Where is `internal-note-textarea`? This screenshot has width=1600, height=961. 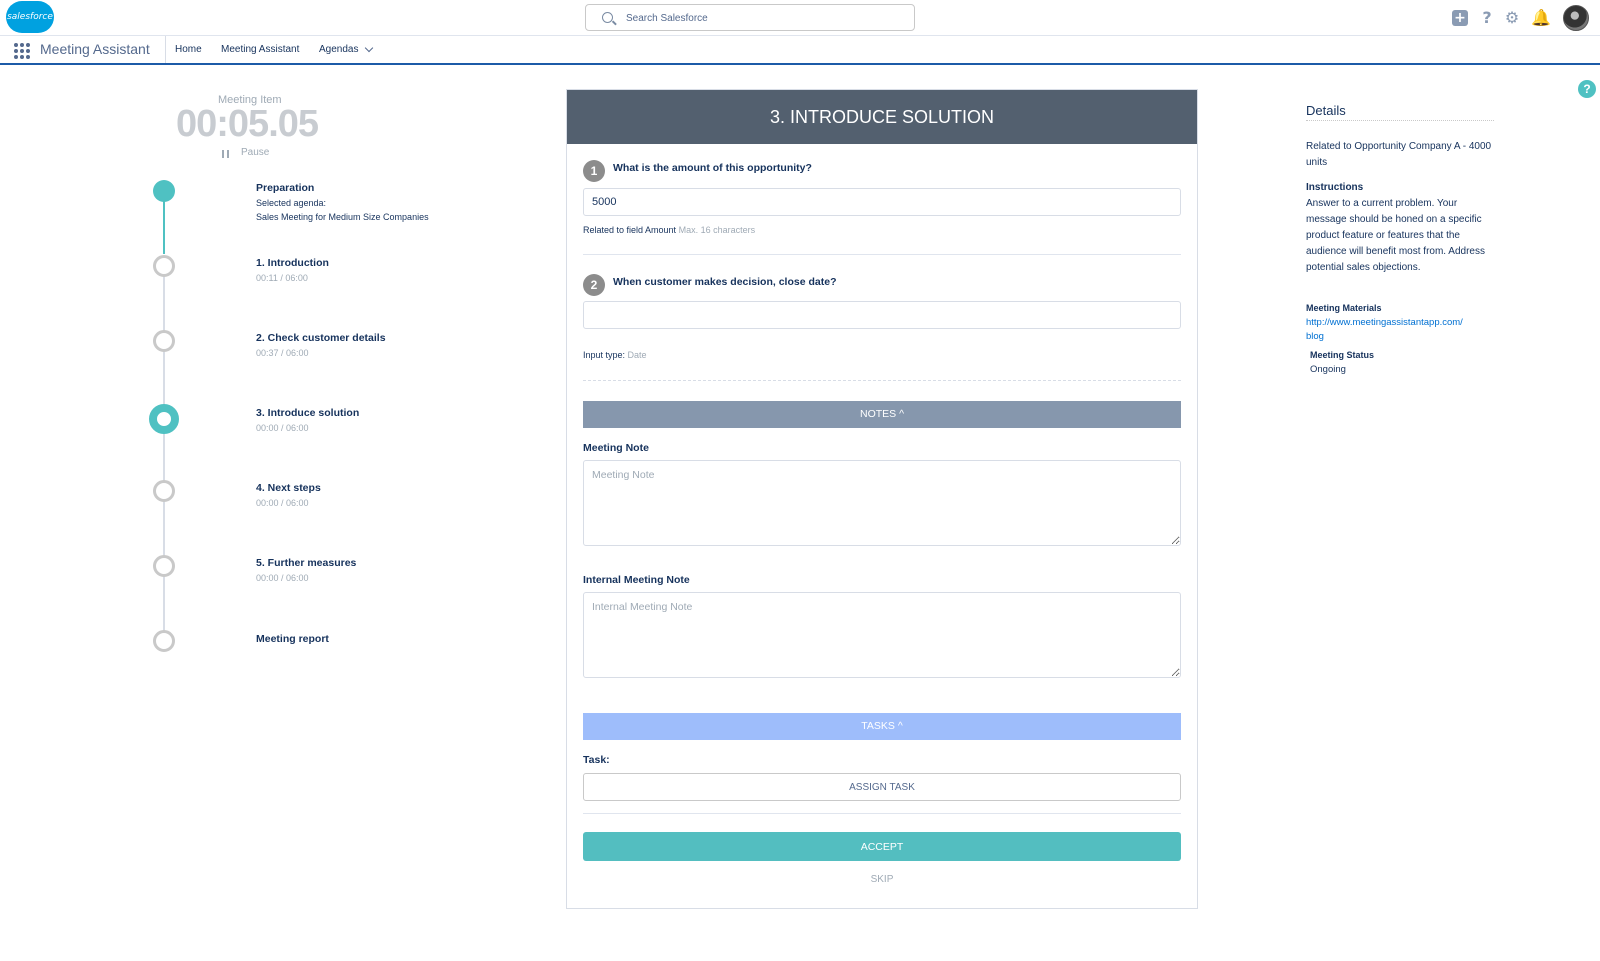 internal-note-textarea is located at coordinates (882, 635).